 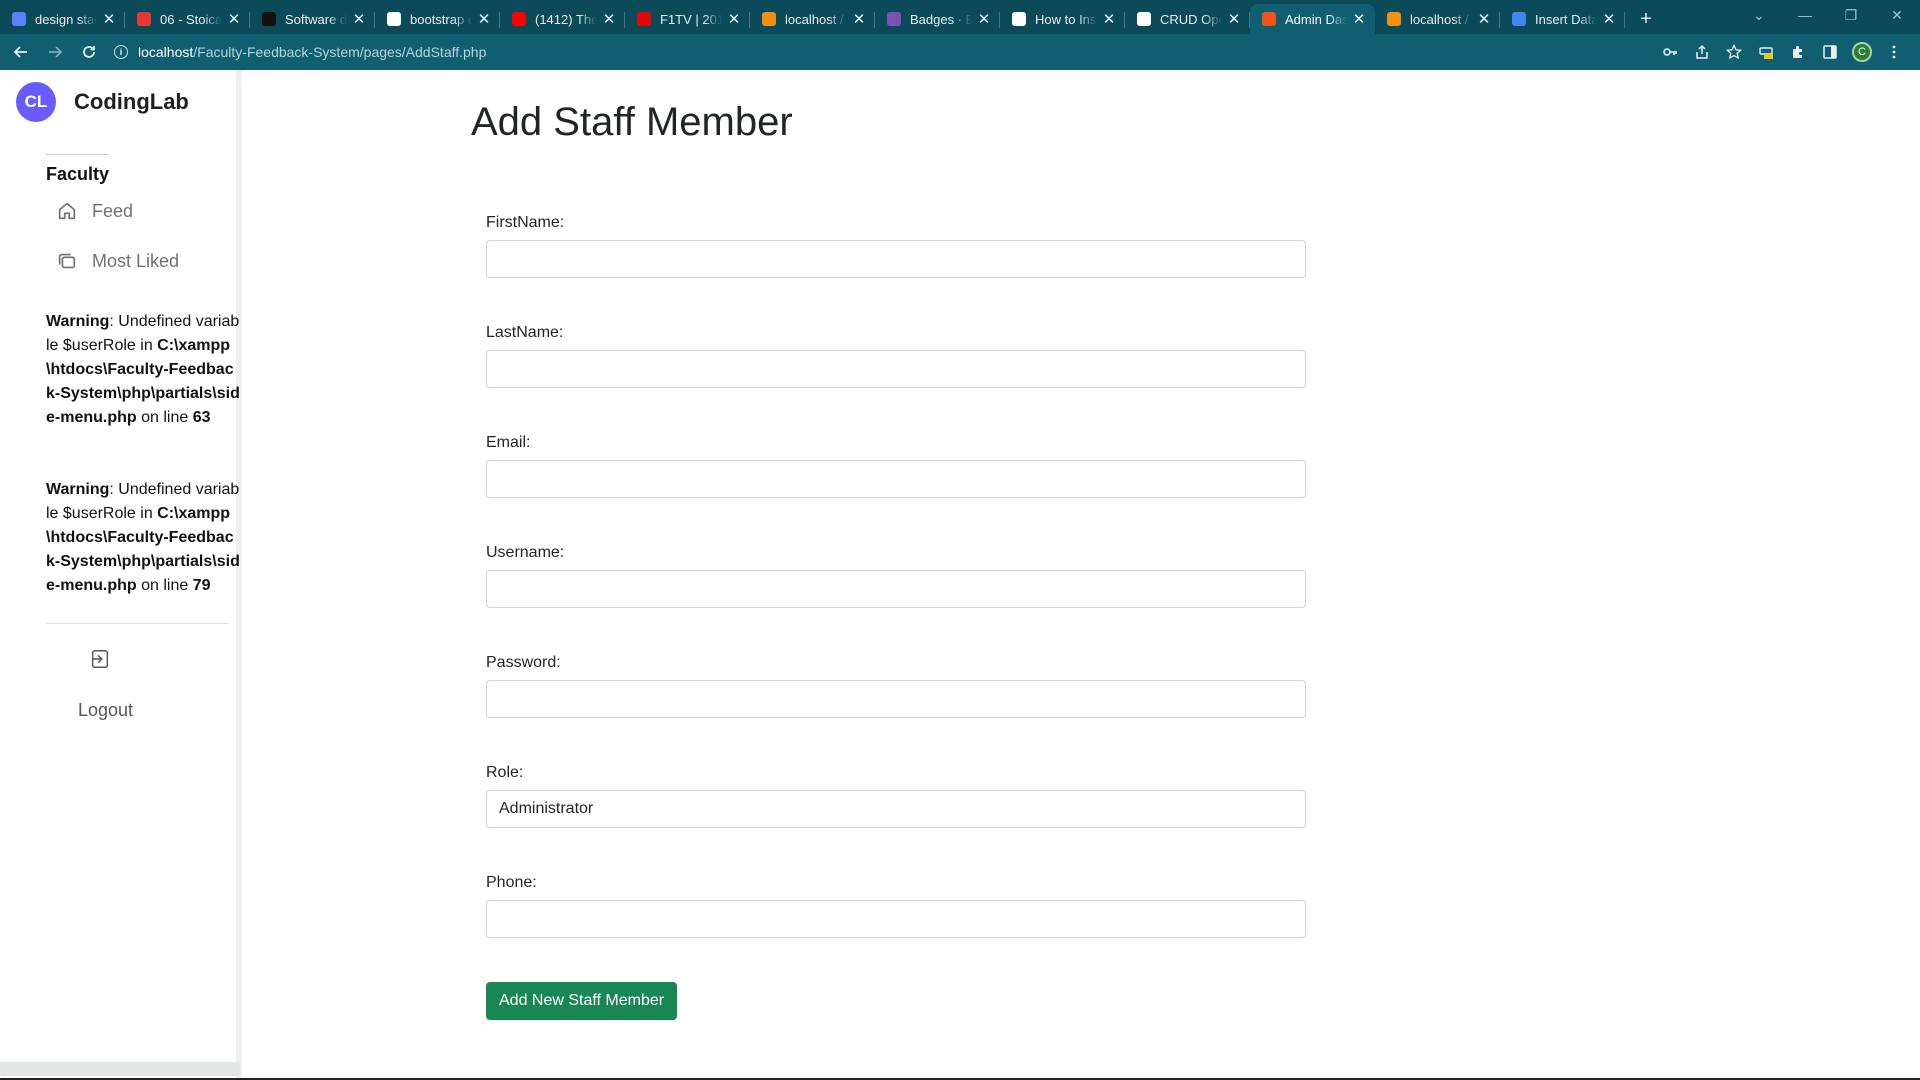 I want to click on arrow-right-icon, so click(x=56, y=52).